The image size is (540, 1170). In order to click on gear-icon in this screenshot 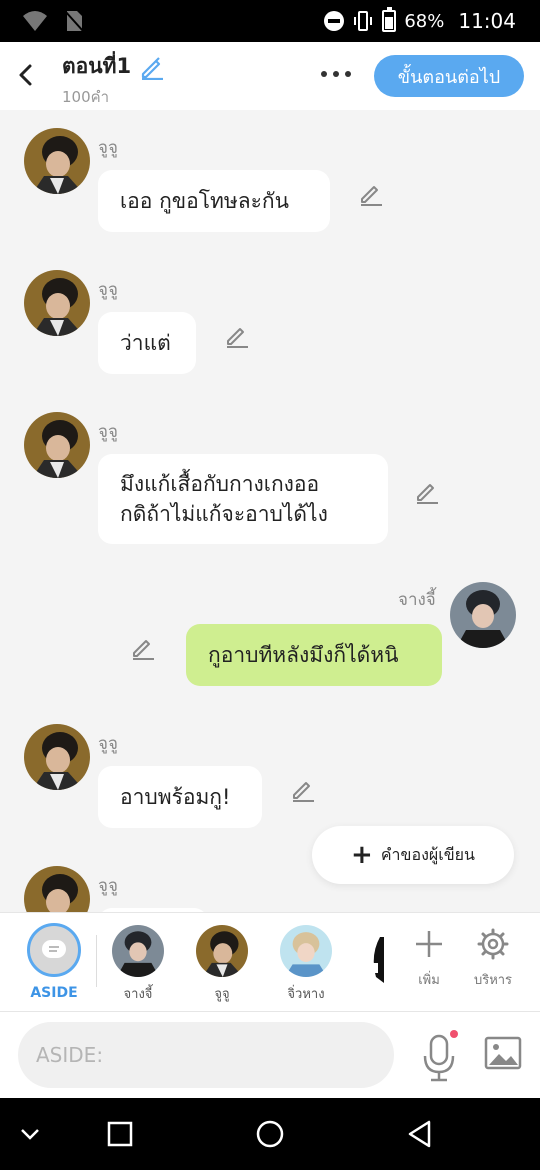, I will do `click(493, 944)`.